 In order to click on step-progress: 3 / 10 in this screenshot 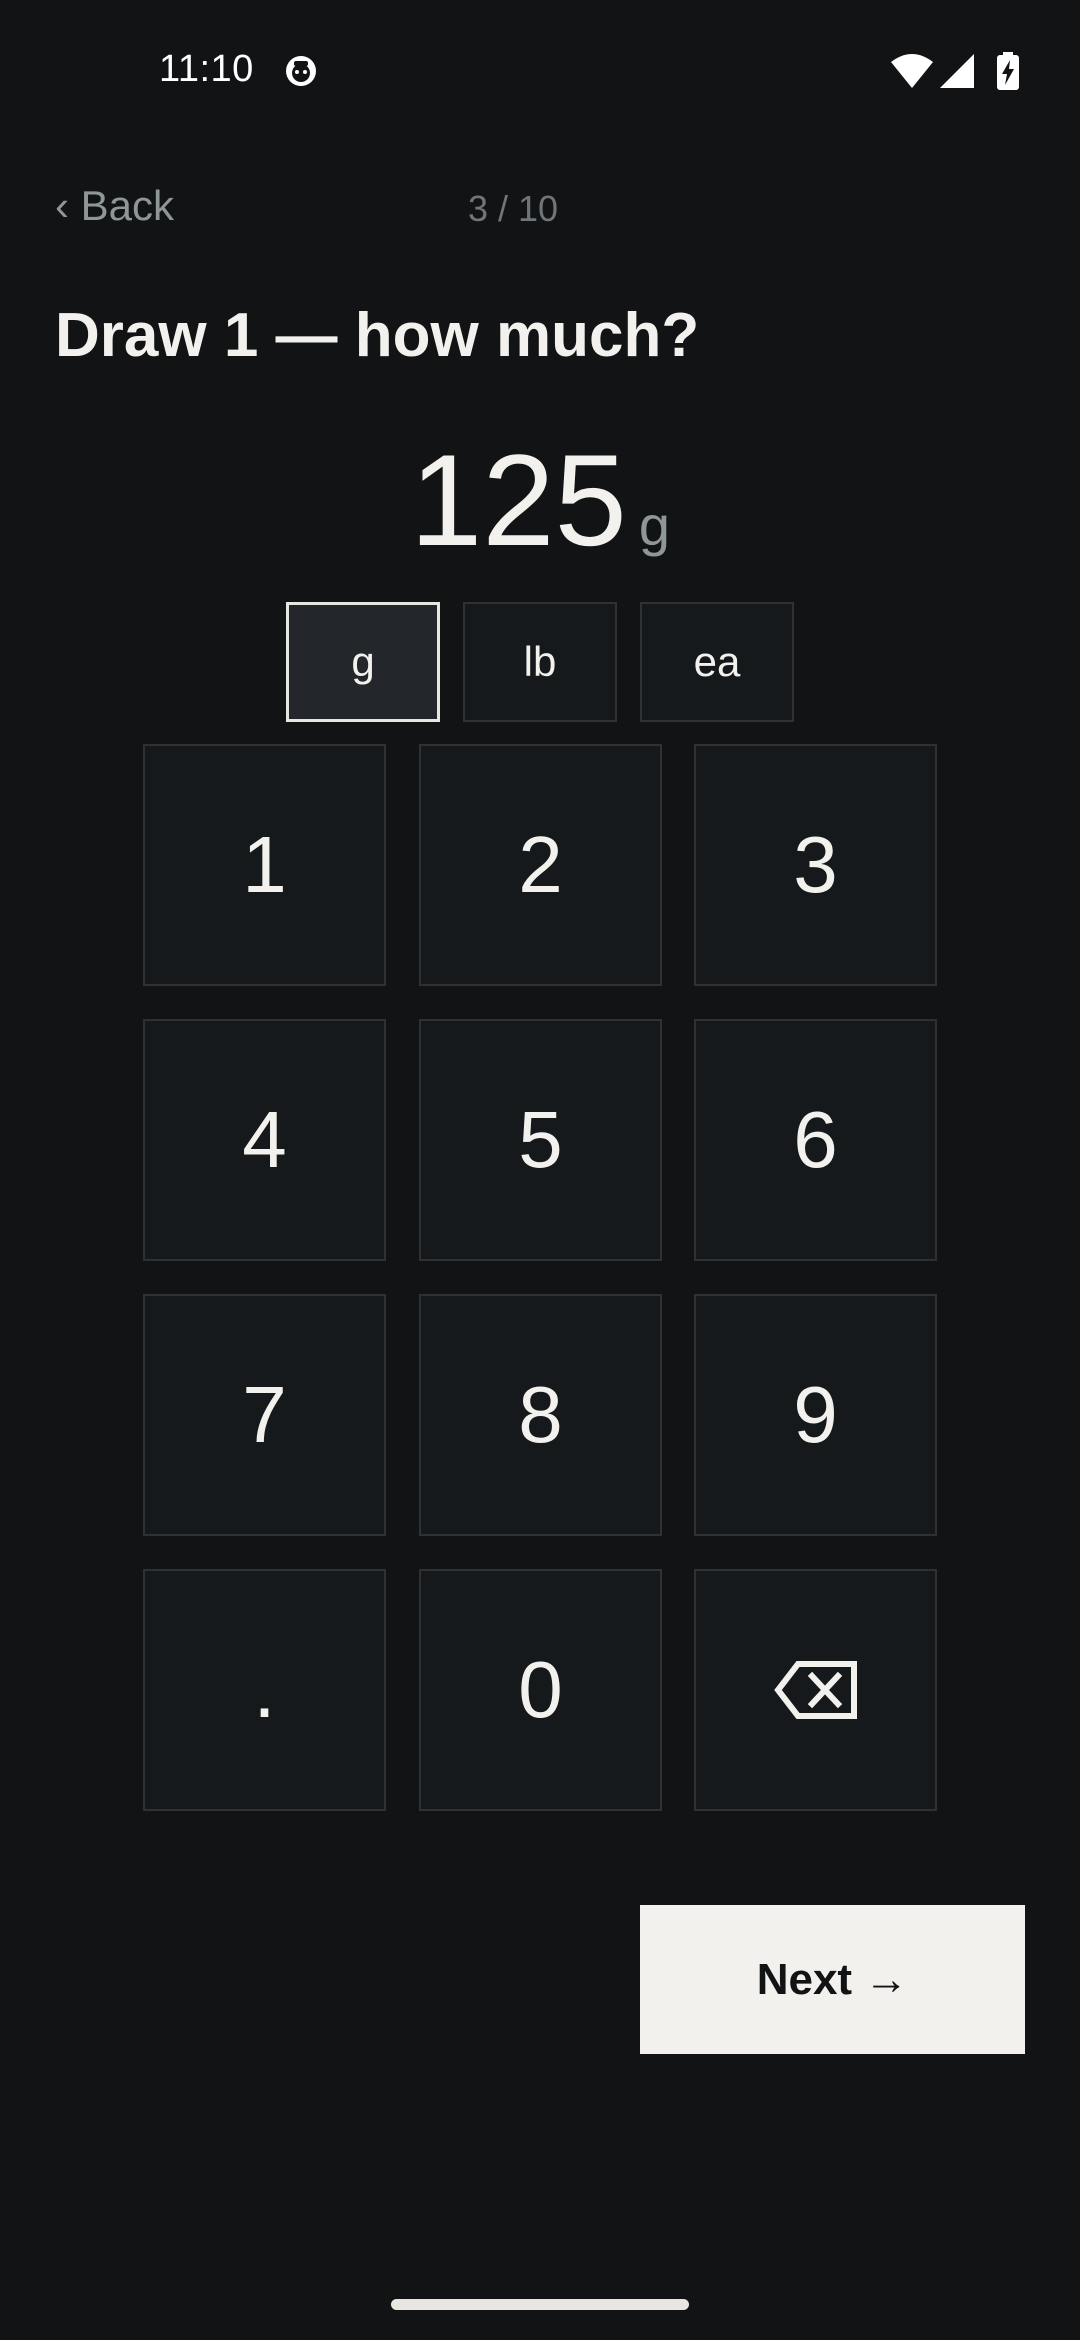, I will do `click(513, 208)`.